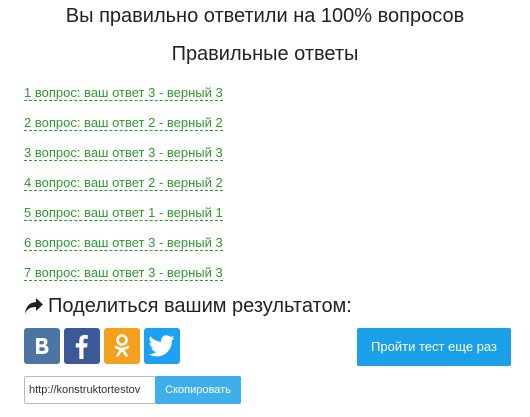  What do you see at coordinates (123, 213) in the screenshot?
I see `answer-link-5: 5 вопрос: ваш ответ 1 - верный 1` at bounding box center [123, 213].